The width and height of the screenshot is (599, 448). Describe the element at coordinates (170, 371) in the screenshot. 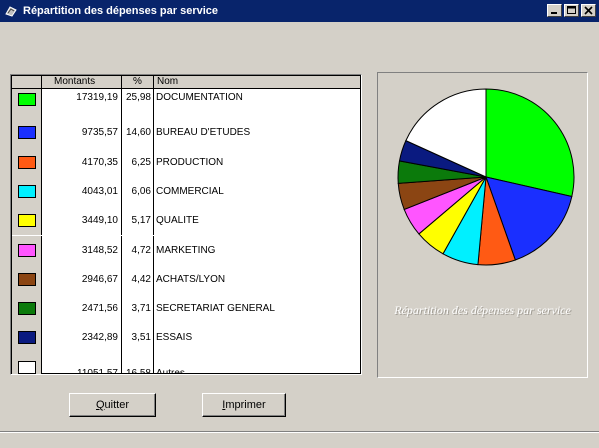

I see `name-cell: Autres` at that location.